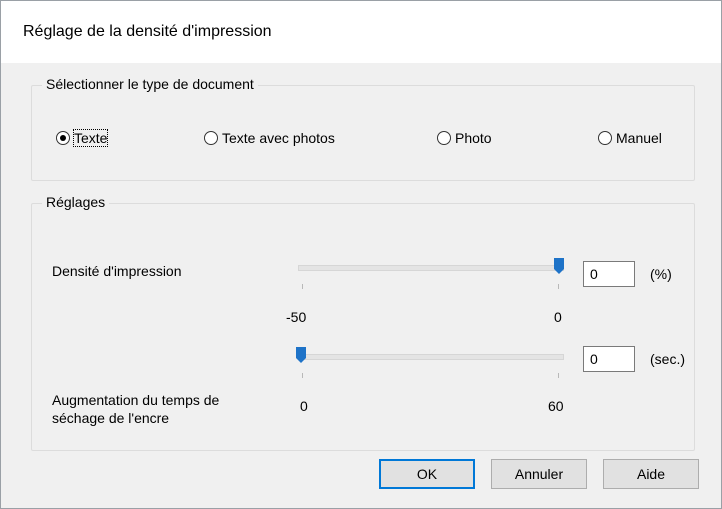 The width and height of the screenshot is (722, 509). I want to click on radio-photo-circle, so click(444, 138).